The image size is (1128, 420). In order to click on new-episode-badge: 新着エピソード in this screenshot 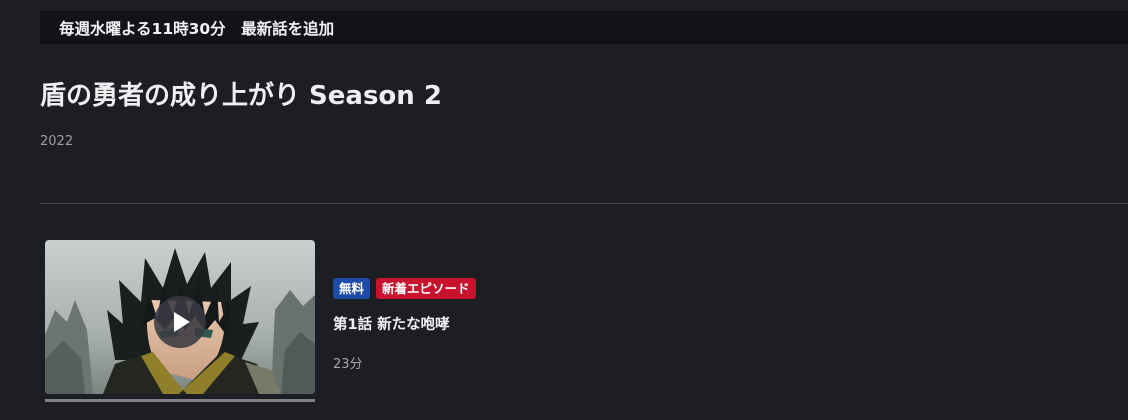, I will do `click(426, 288)`.